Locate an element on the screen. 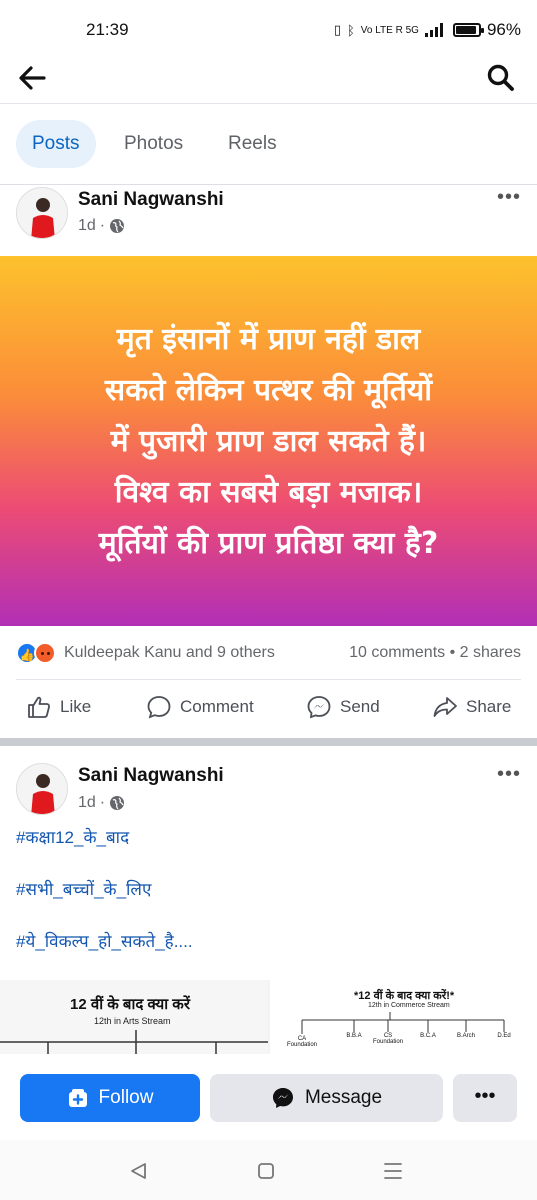 The image size is (537, 1200). follow-button: Follow is located at coordinates (110, 1098).